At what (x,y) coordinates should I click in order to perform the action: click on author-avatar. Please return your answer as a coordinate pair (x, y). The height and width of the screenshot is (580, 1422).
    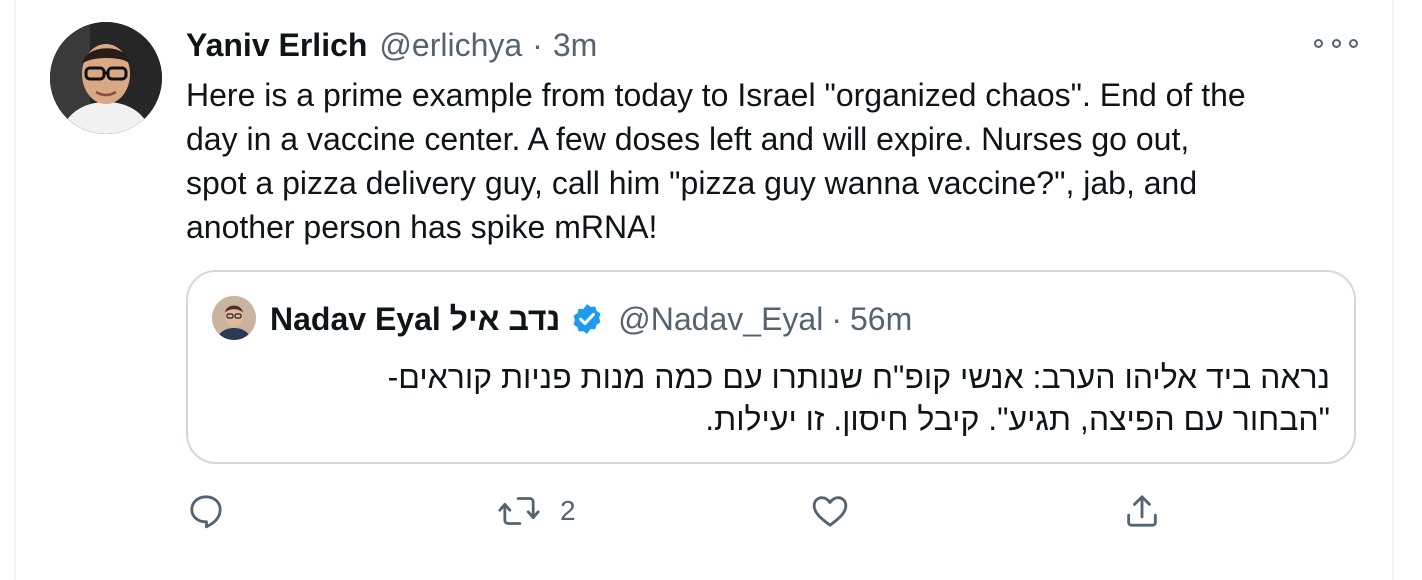
    Looking at the image, I should click on (106, 78).